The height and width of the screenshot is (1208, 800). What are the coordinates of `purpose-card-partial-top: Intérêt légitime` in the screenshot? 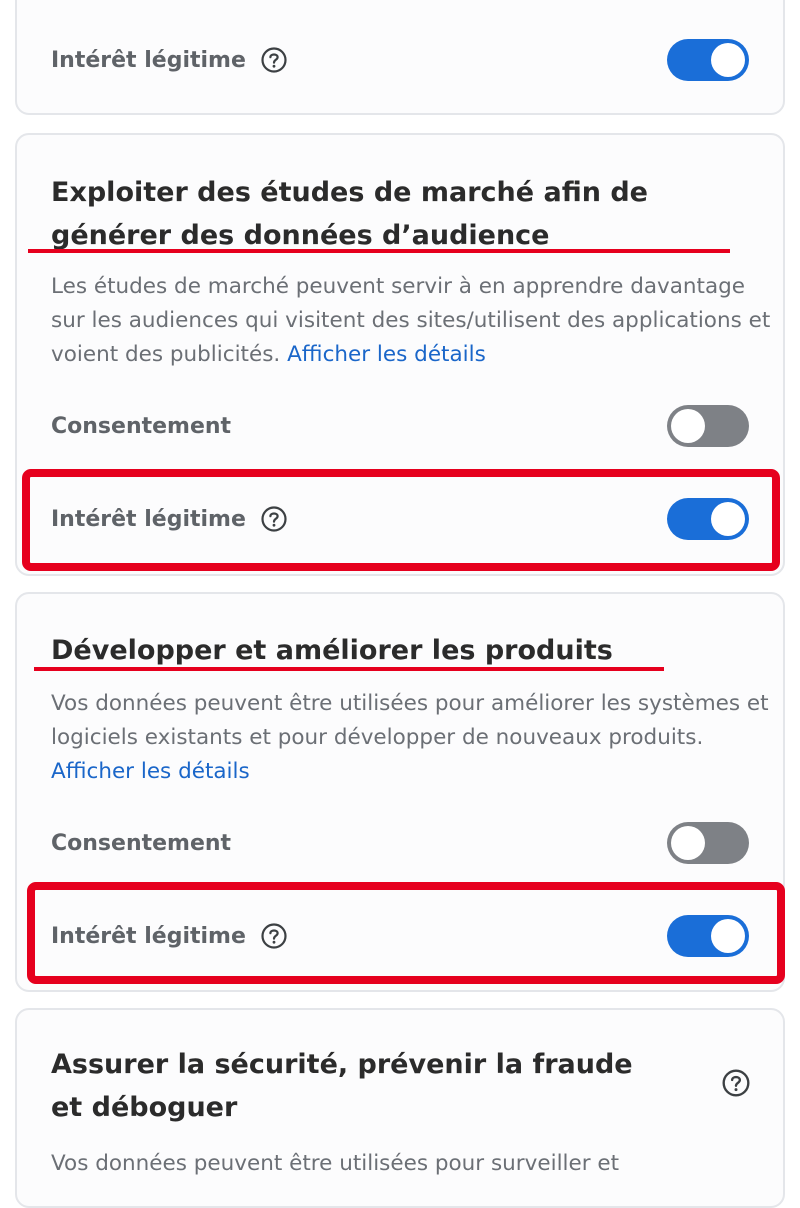 It's located at (400, 57).